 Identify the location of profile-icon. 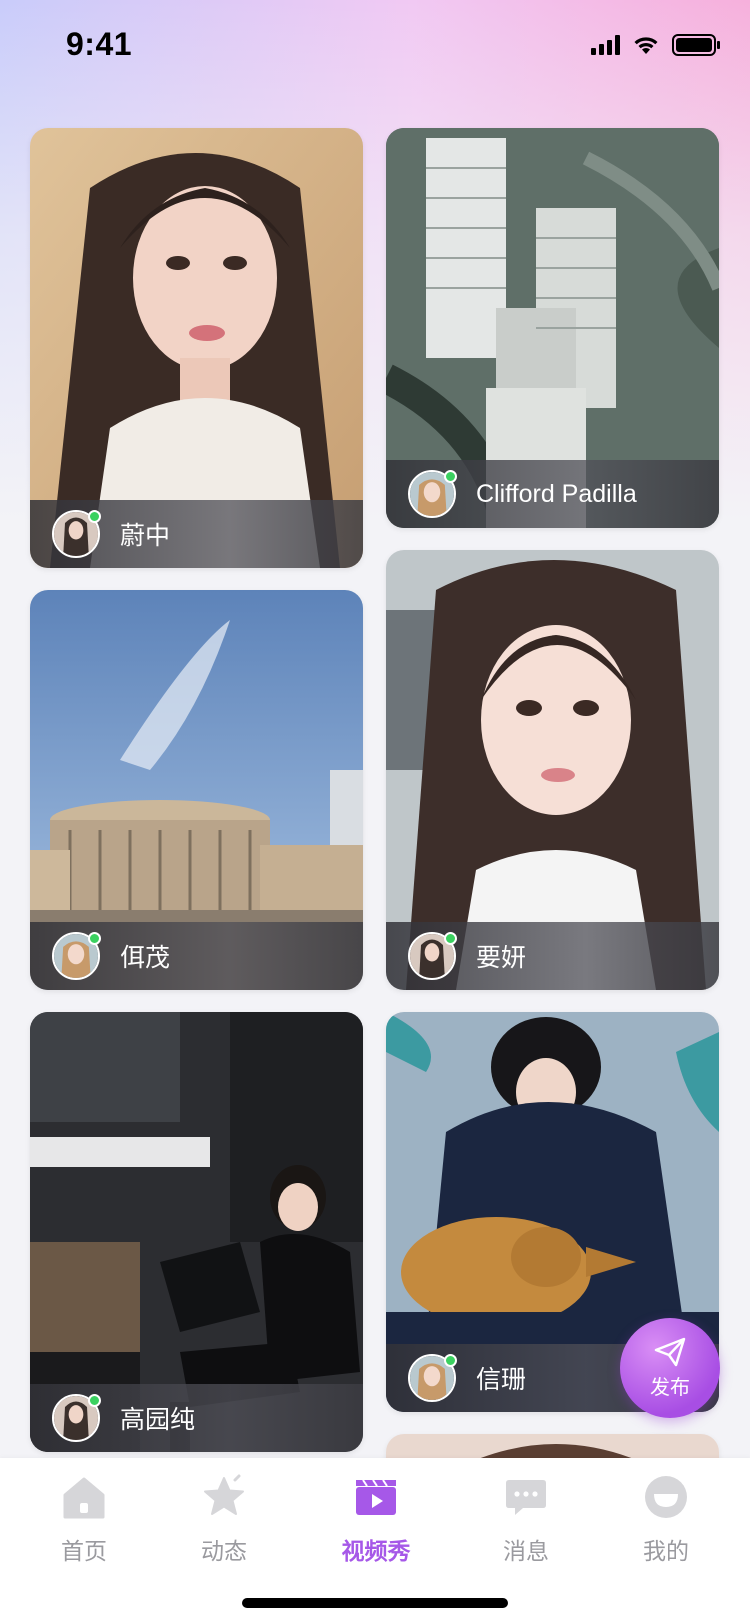
(666, 1497).